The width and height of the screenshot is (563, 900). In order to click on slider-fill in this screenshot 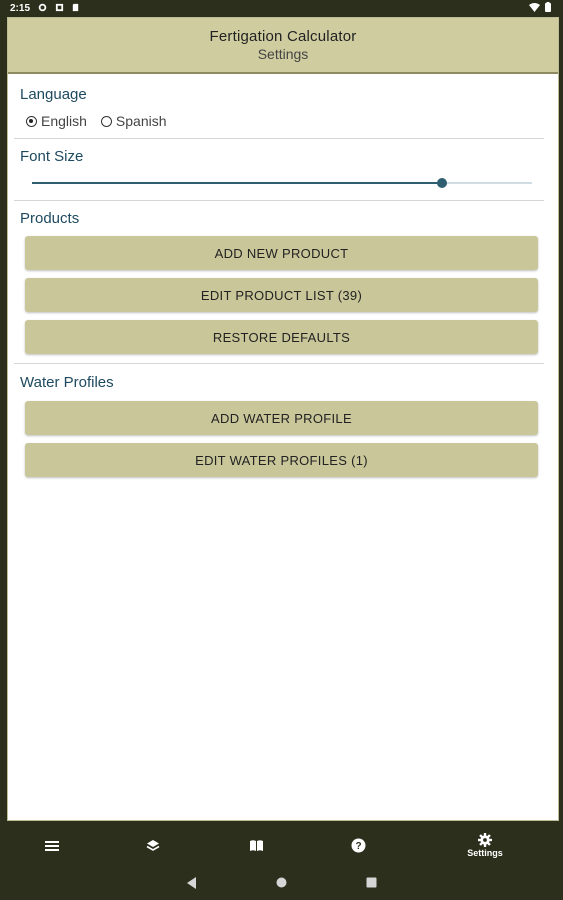, I will do `click(237, 183)`.